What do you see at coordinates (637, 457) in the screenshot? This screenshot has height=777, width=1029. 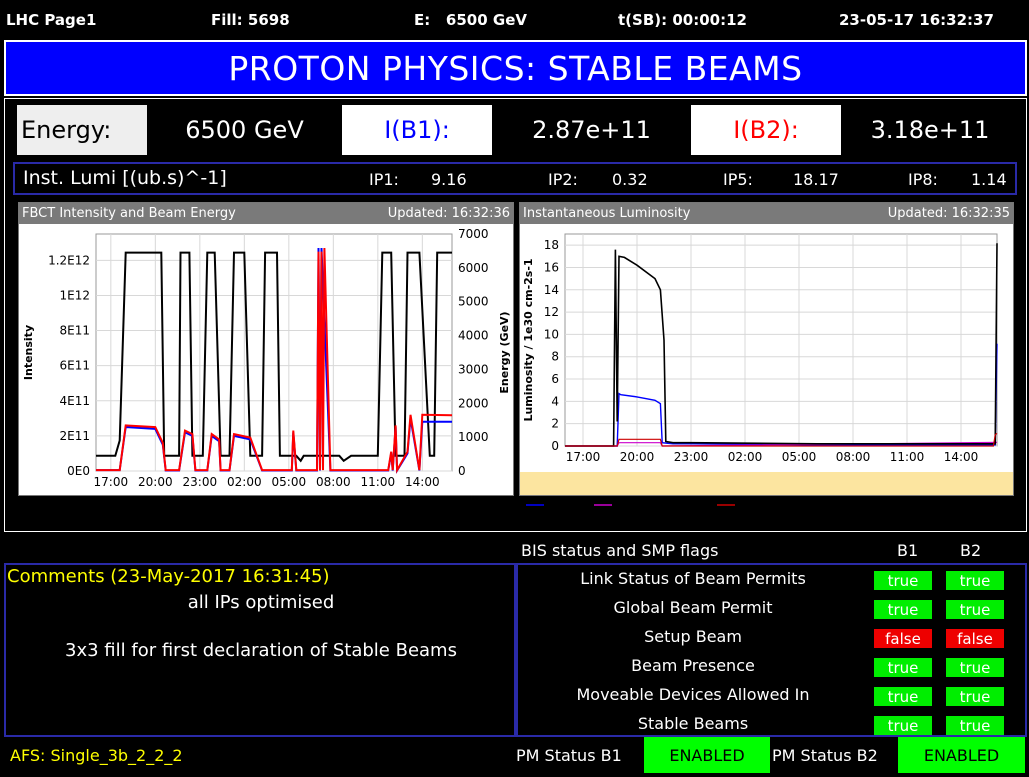 I see `x-tick-label: 20:00` at bounding box center [637, 457].